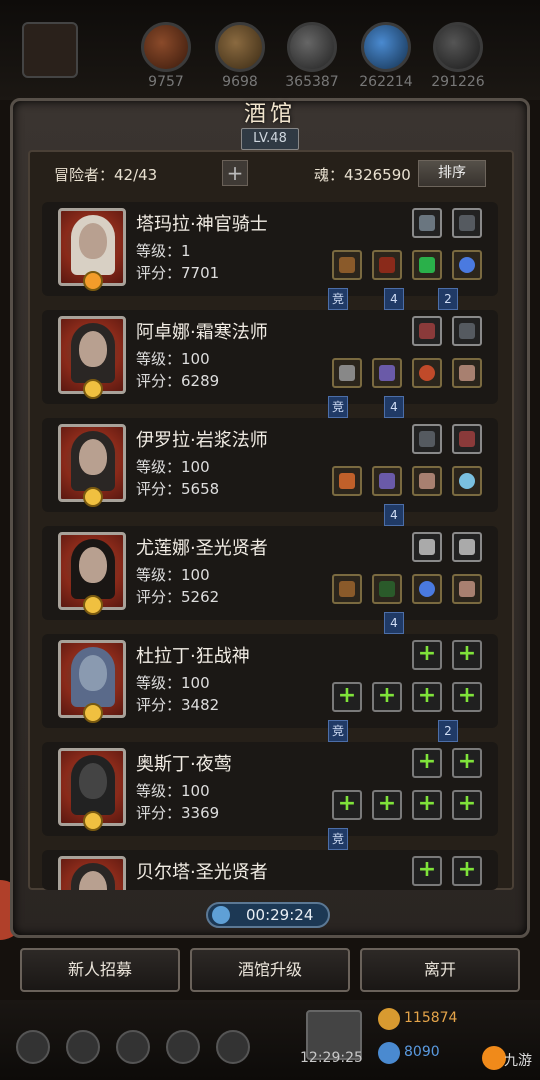  I want to click on claw-icon, so click(467, 439).